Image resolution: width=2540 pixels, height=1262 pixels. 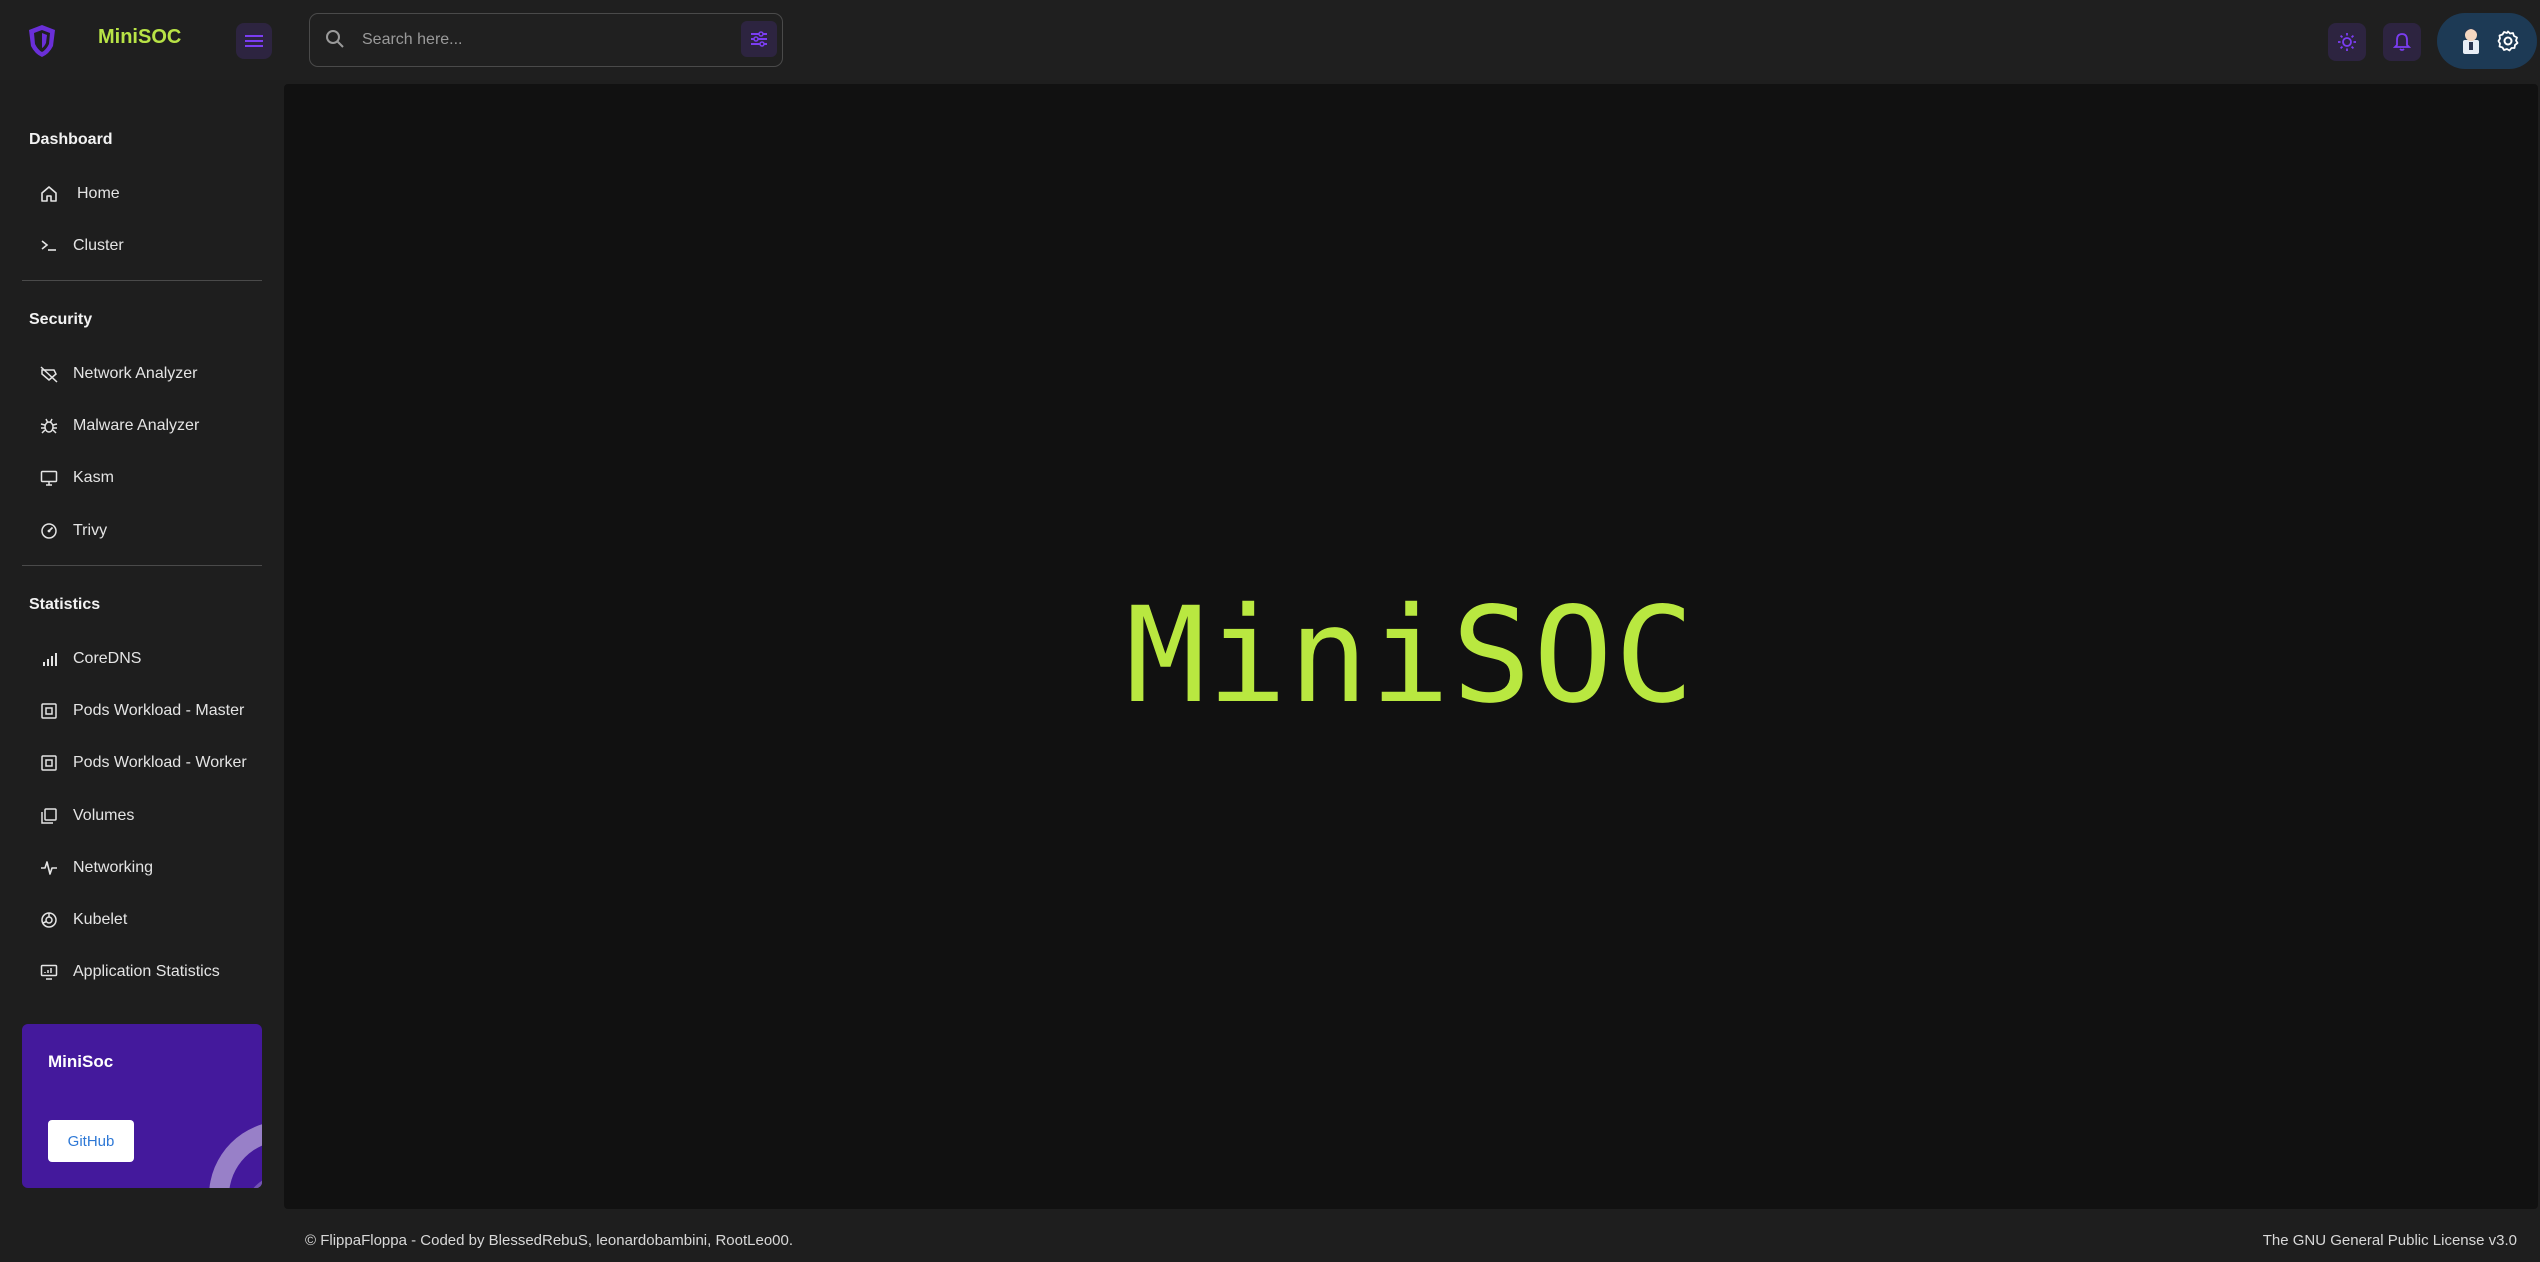 I want to click on avatar, so click(x=2471, y=41).